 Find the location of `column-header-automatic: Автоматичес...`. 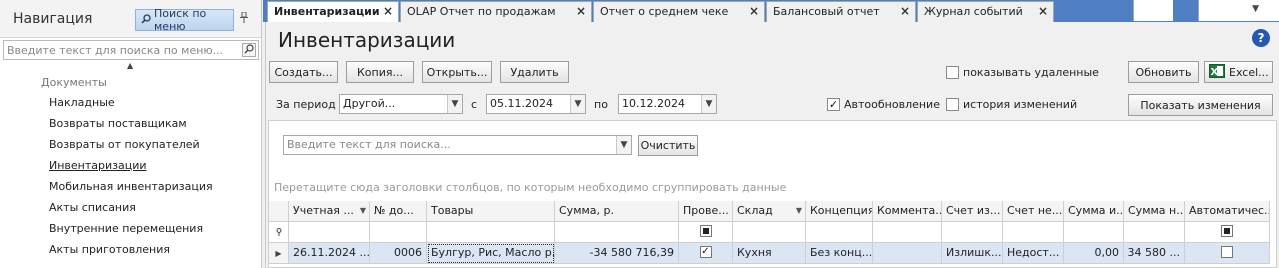

column-header-automatic: Автоматичес... is located at coordinates (1227, 211).